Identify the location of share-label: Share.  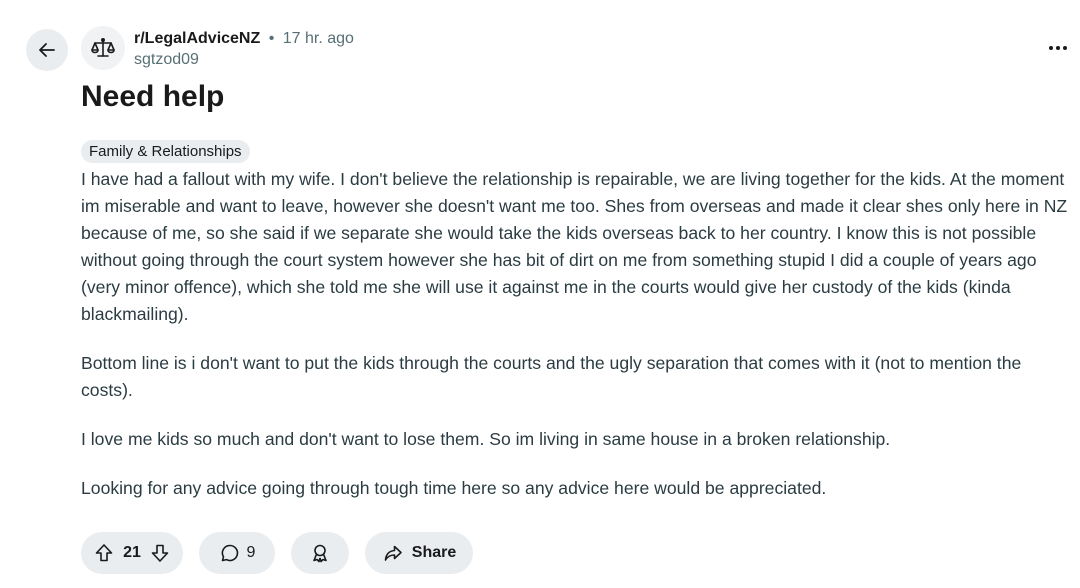
(434, 552).